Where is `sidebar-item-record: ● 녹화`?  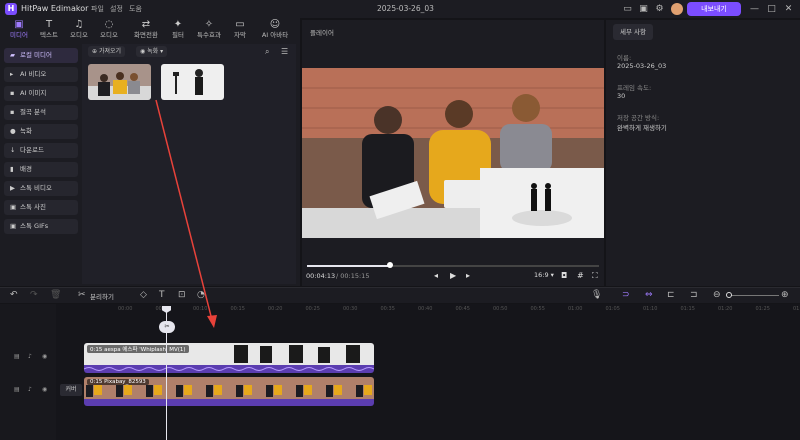
sidebar-item-record: ● 녹화 is located at coordinates (41, 131).